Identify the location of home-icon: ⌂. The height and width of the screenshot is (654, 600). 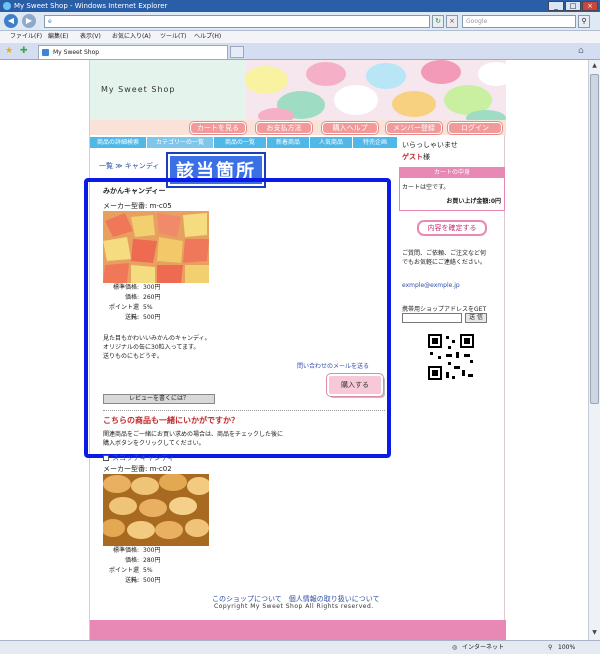
(581, 51).